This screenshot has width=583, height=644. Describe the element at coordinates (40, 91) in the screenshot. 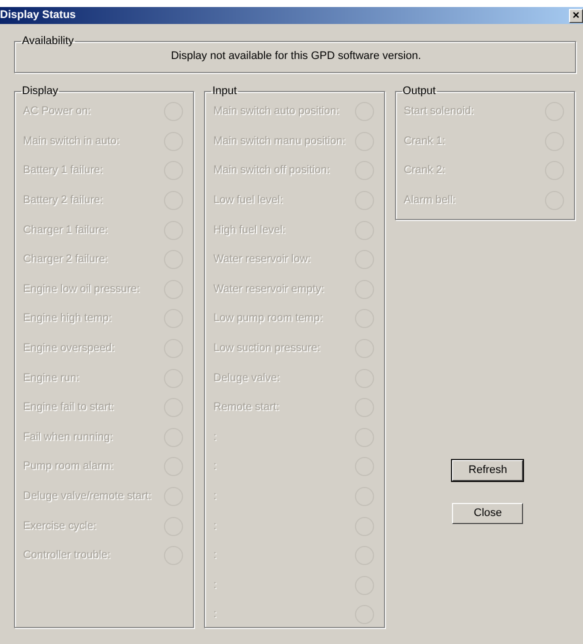

I see `group-title: Display` at that location.